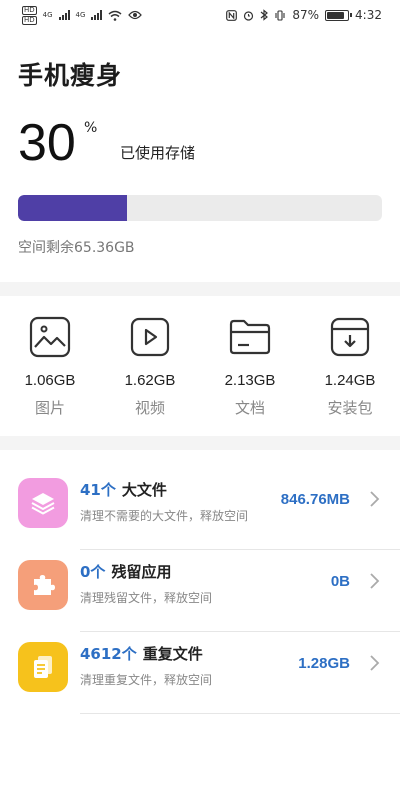 The height and width of the screenshot is (800, 400). Describe the element at coordinates (350, 408) in the screenshot. I see `category-name: 安装包` at that location.